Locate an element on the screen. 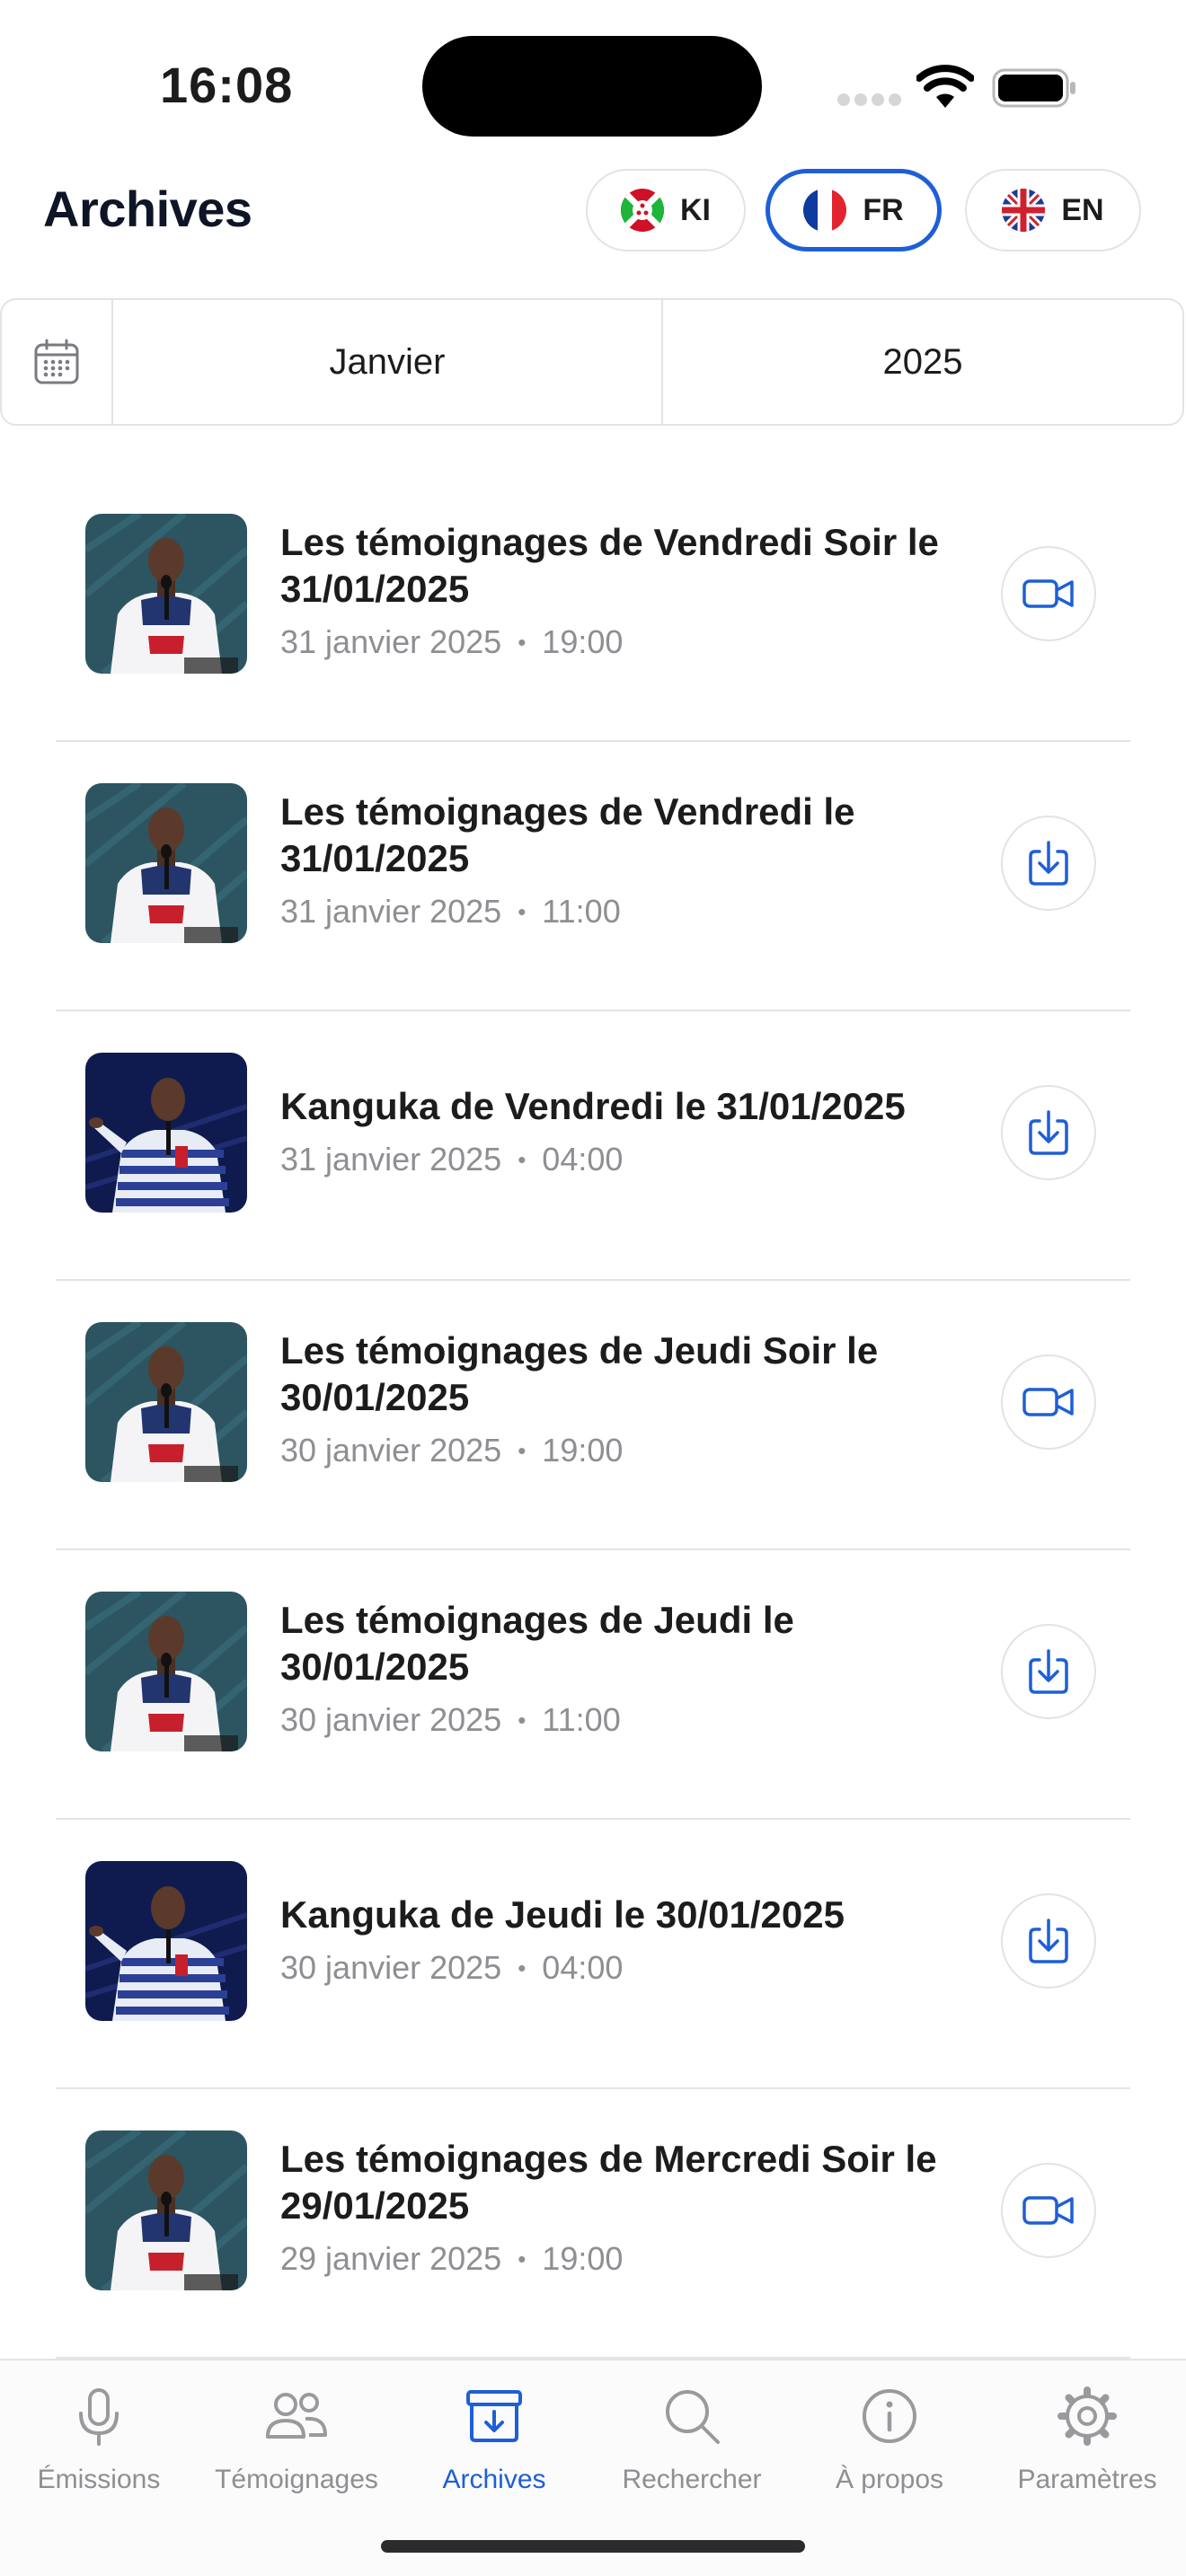 The width and height of the screenshot is (1186, 2576). people-icon is located at coordinates (296, 2416).